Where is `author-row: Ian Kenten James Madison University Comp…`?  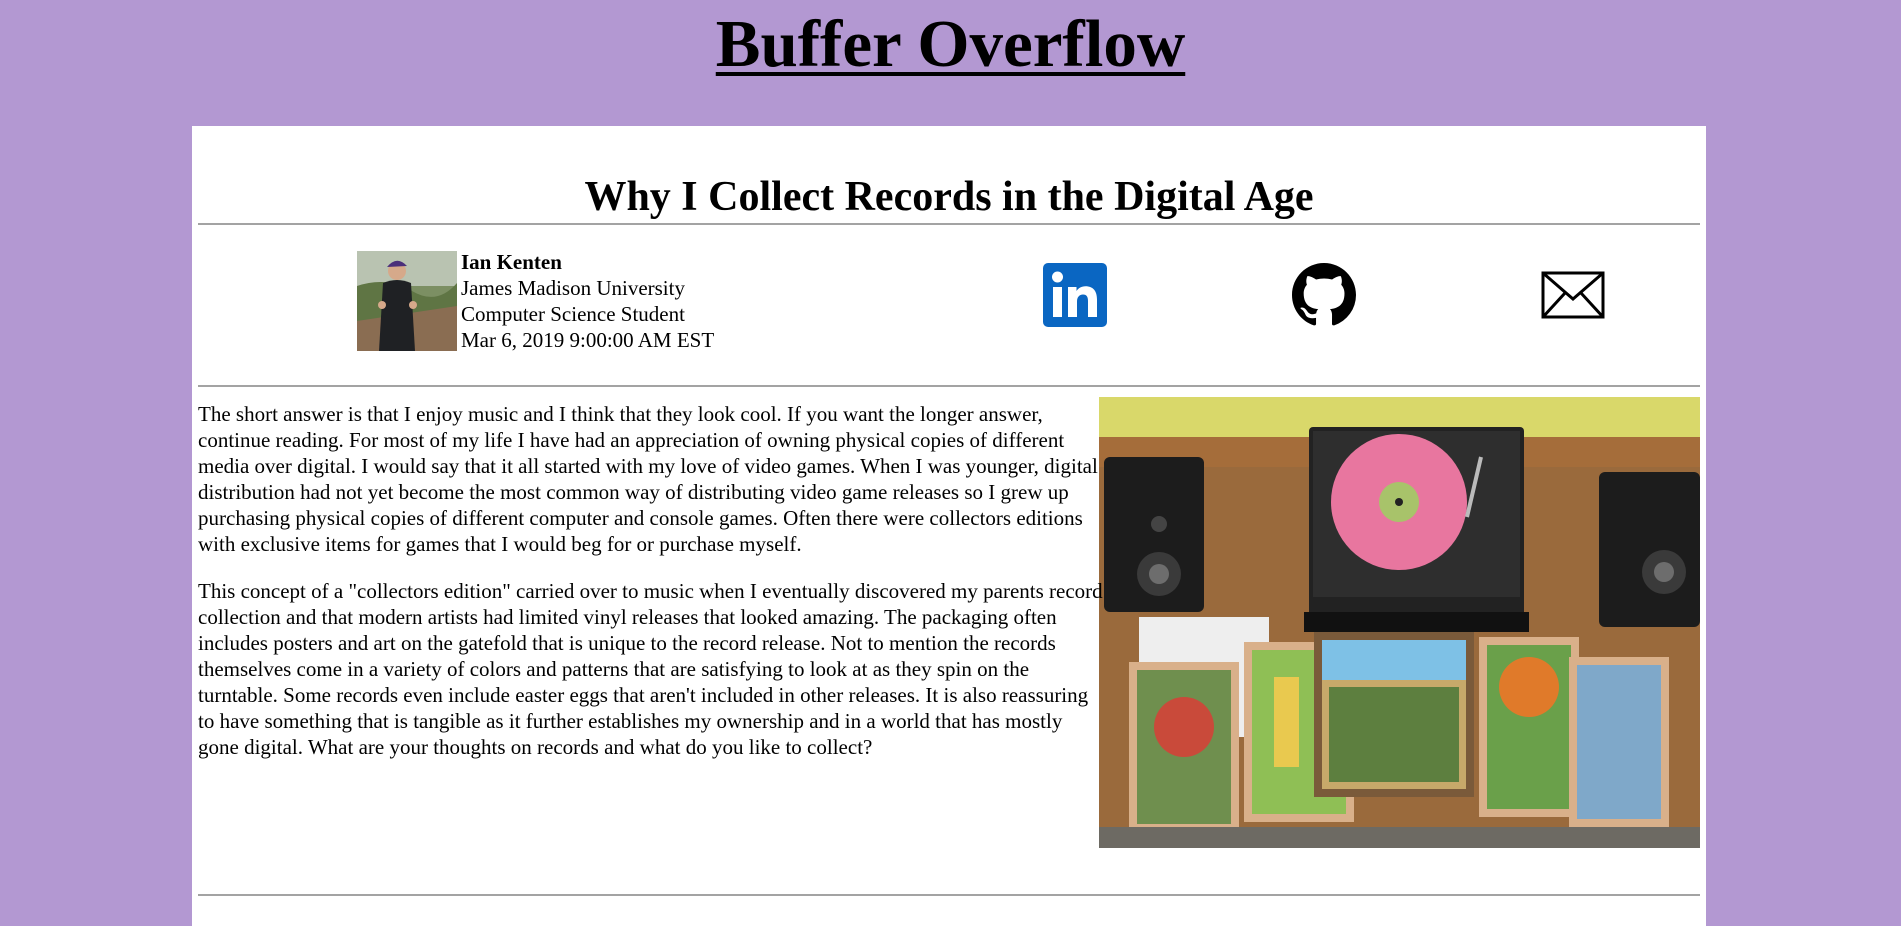
author-row: Ian Kenten James Madison University Comp… is located at coordinates (949, 305).